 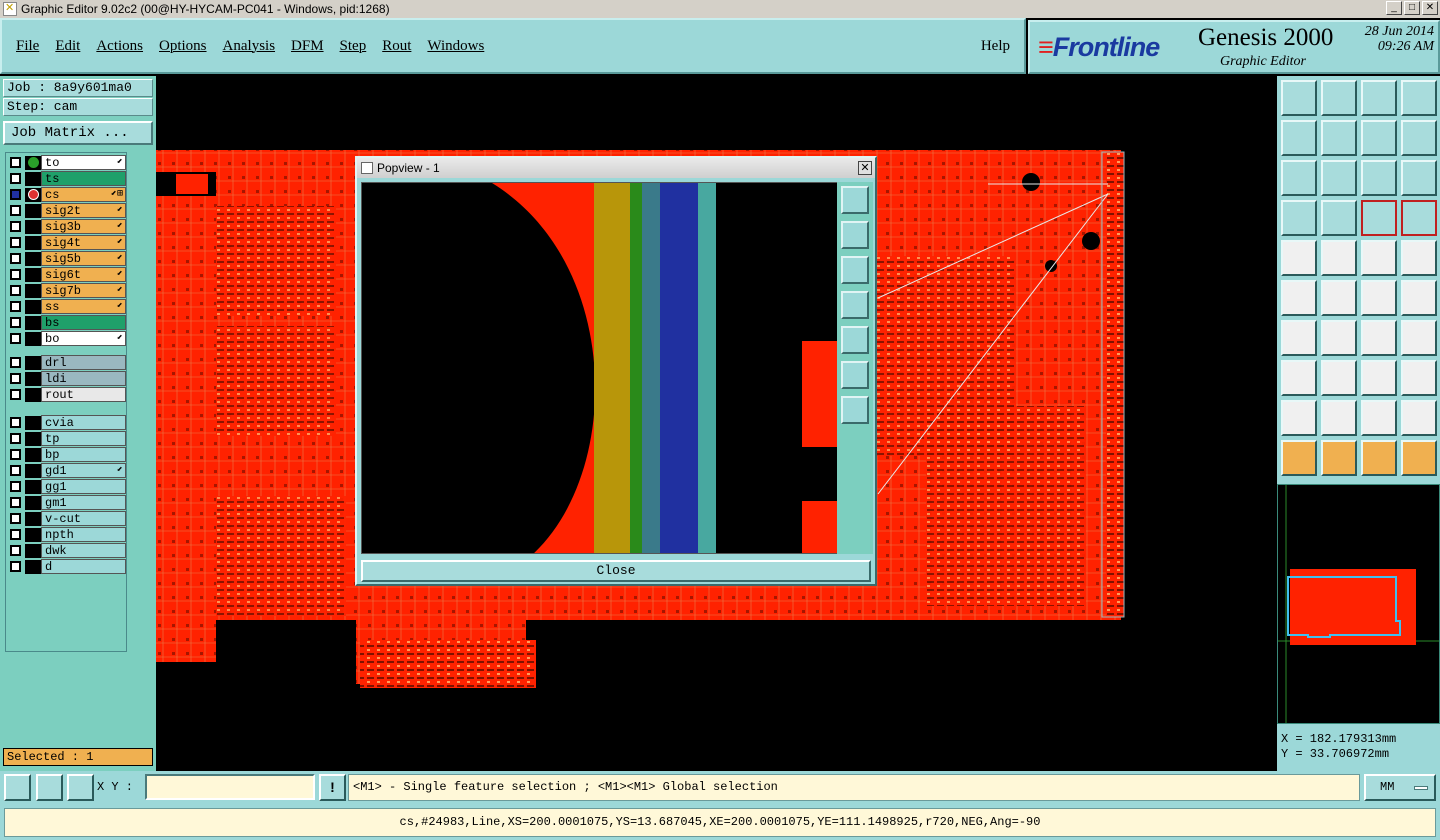 I want to click on layer-row-bp: bp, so click(x=67, y=454).